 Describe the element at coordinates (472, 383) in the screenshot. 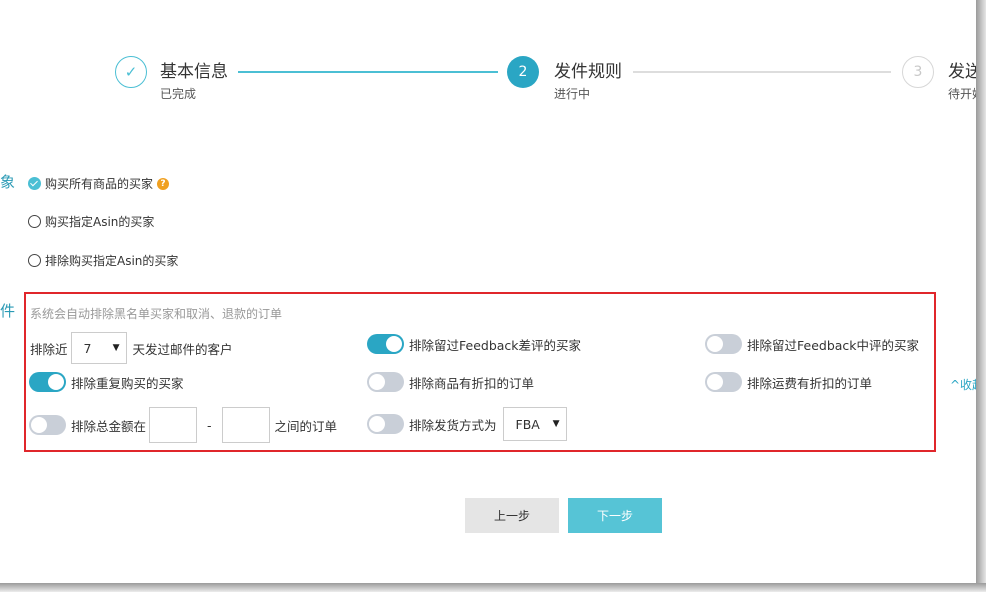

I see `discounted-items-label: 排除商品有折扣的订单` at that location.